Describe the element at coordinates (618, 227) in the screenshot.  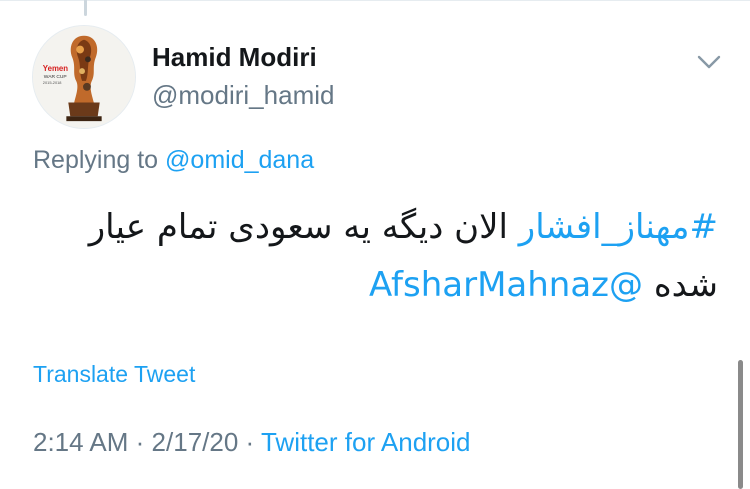
I see `hashtag-link: #مهناز_افشار` at that location.